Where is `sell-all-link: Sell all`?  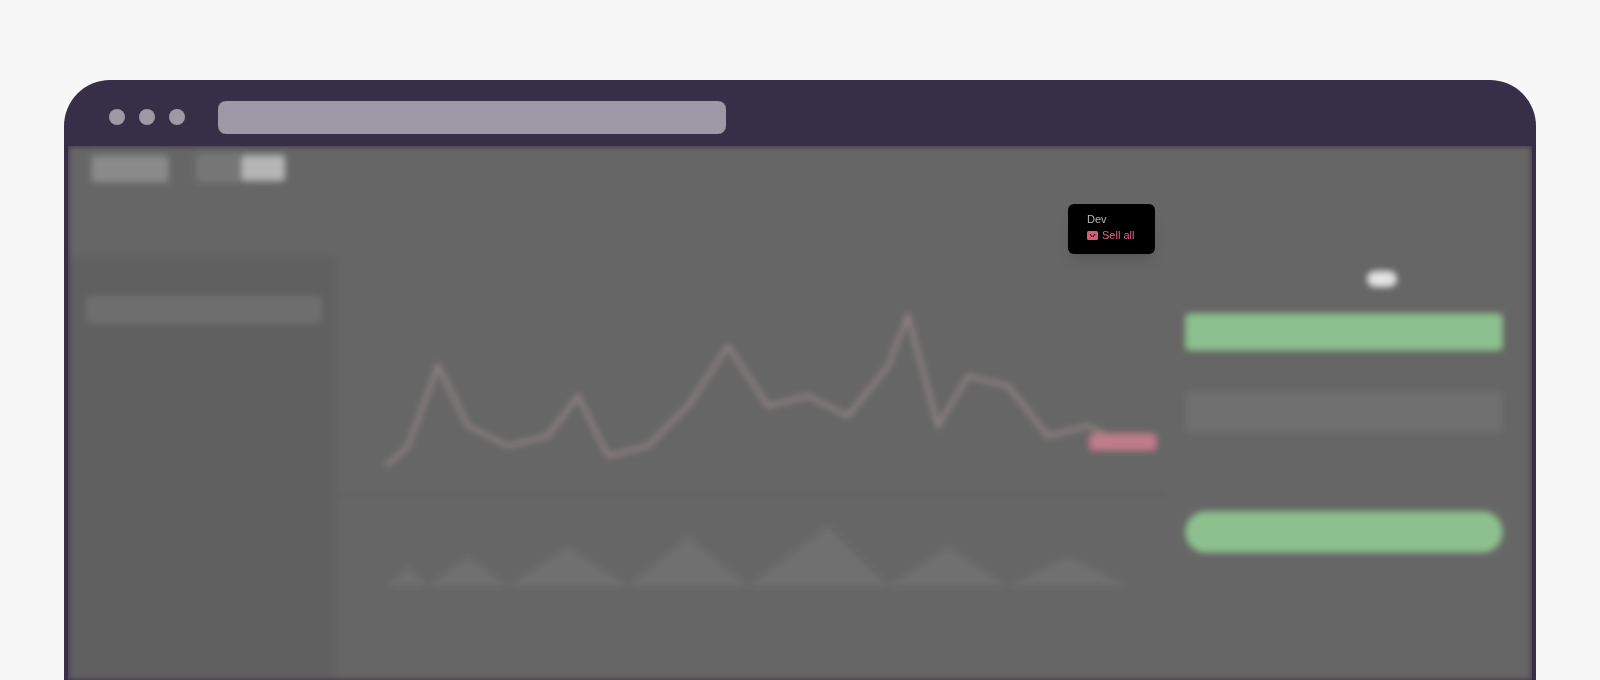 sell-all-link: Sell all is located at coordinates (1118, 235).